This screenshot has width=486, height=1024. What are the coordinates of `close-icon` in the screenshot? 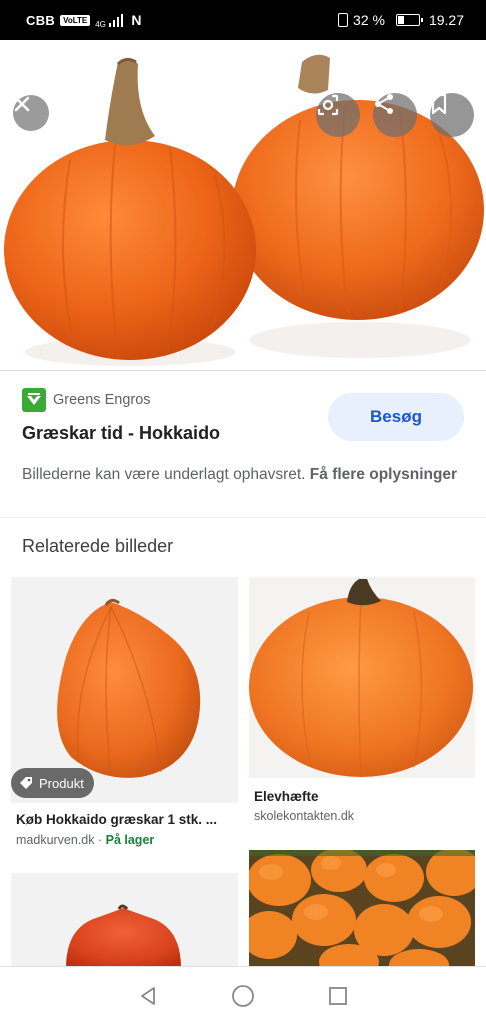 It's located at (22, 104).